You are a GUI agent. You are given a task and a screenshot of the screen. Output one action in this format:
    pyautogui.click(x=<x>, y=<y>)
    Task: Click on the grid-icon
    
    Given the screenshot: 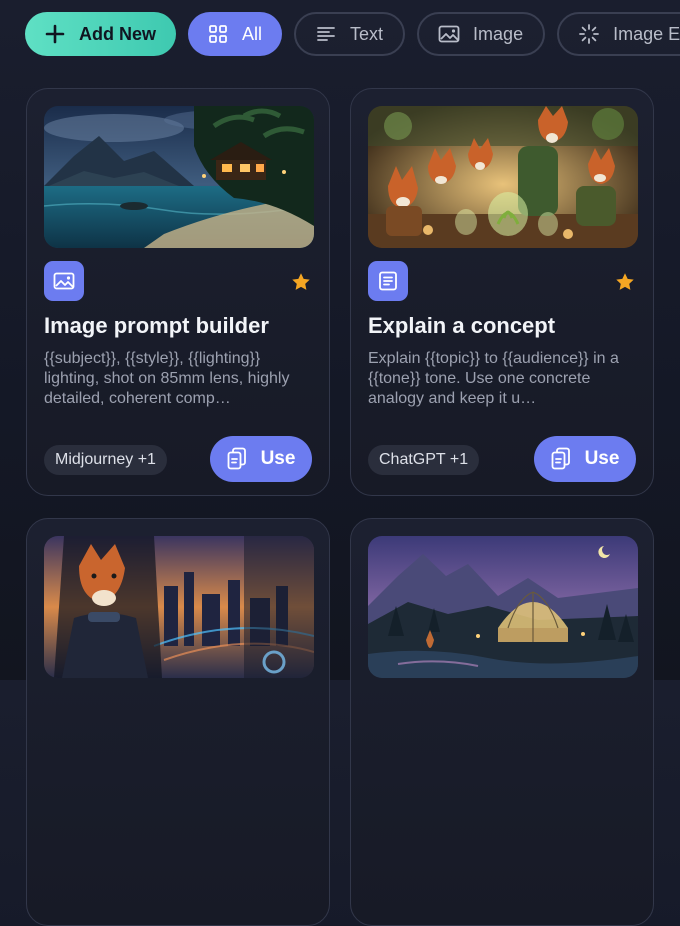 What is the action you would take?
    pyautogui.click(x=218, y=34)
    